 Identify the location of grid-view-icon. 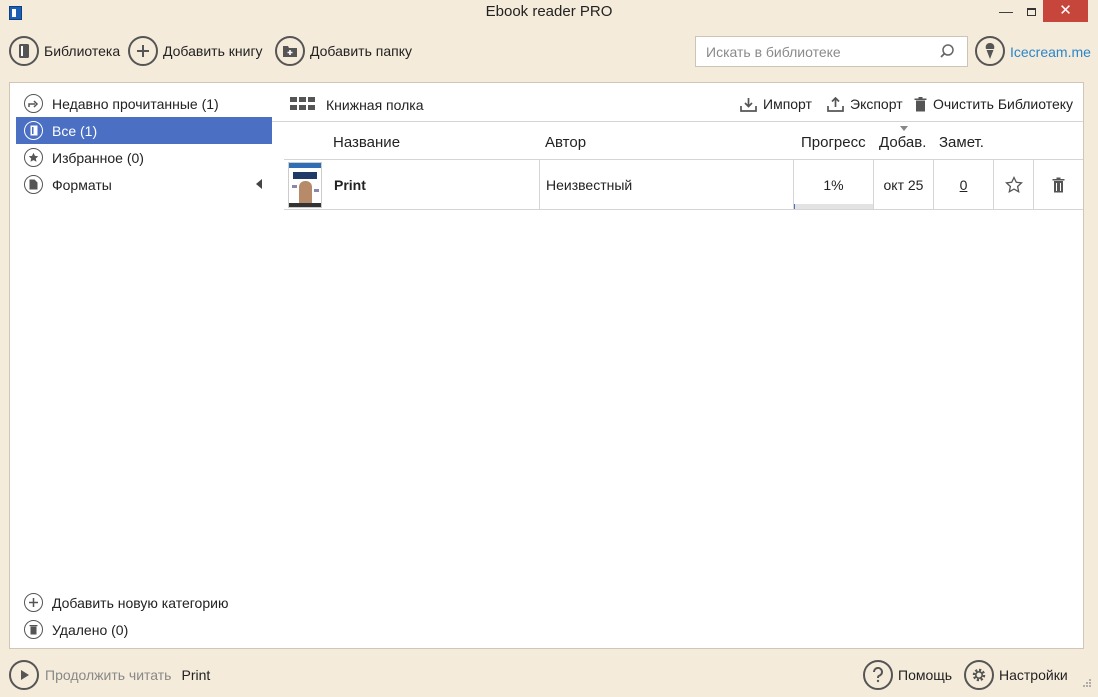
(303, 103).